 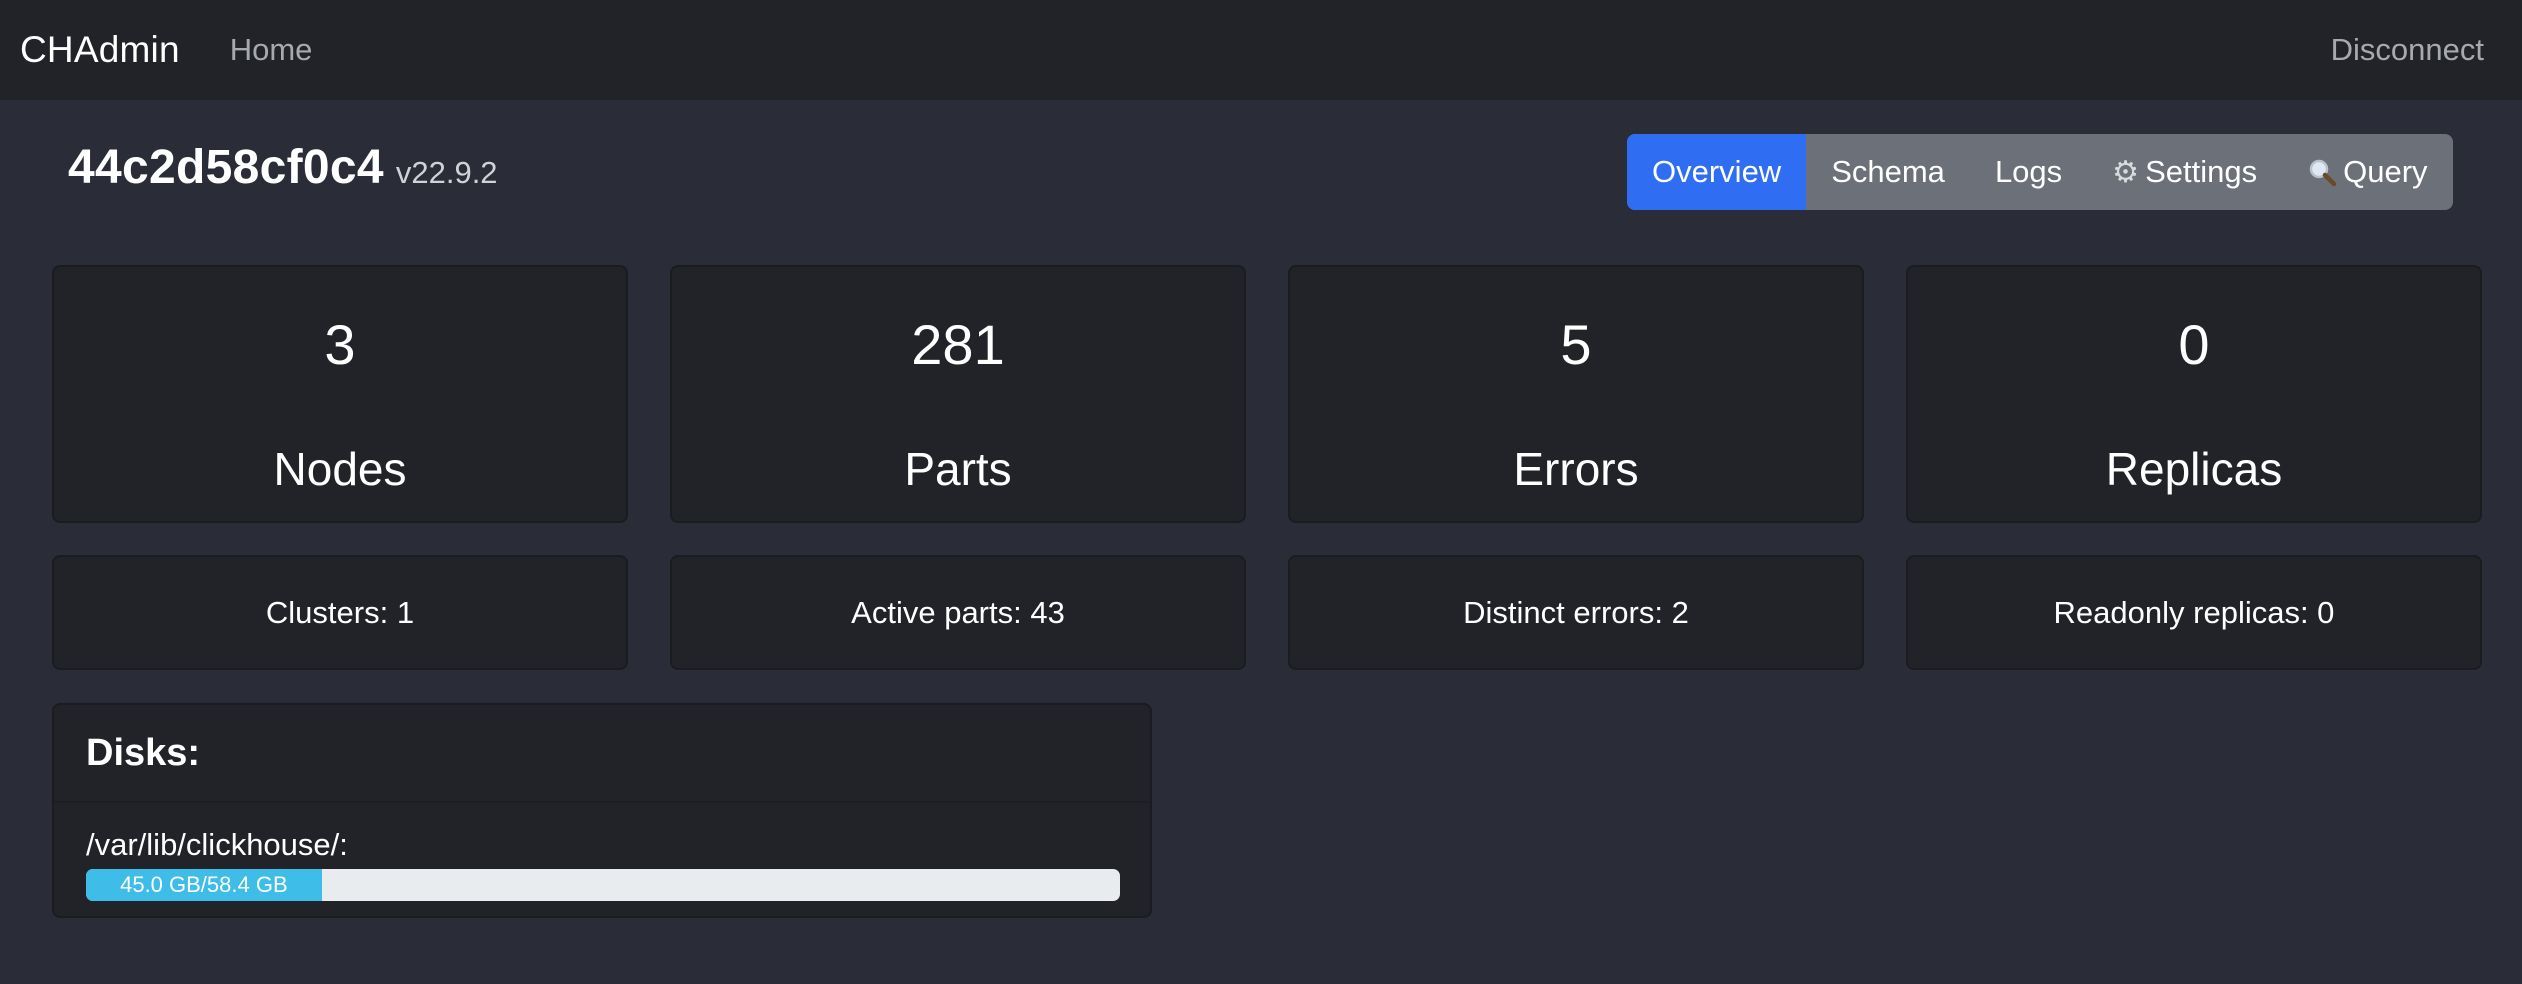 What do you see at coordinates (217, 844) in the screenshot?
I see `disk-path: /var/lib/clickhouse/:` at bounding box center [217, 844].